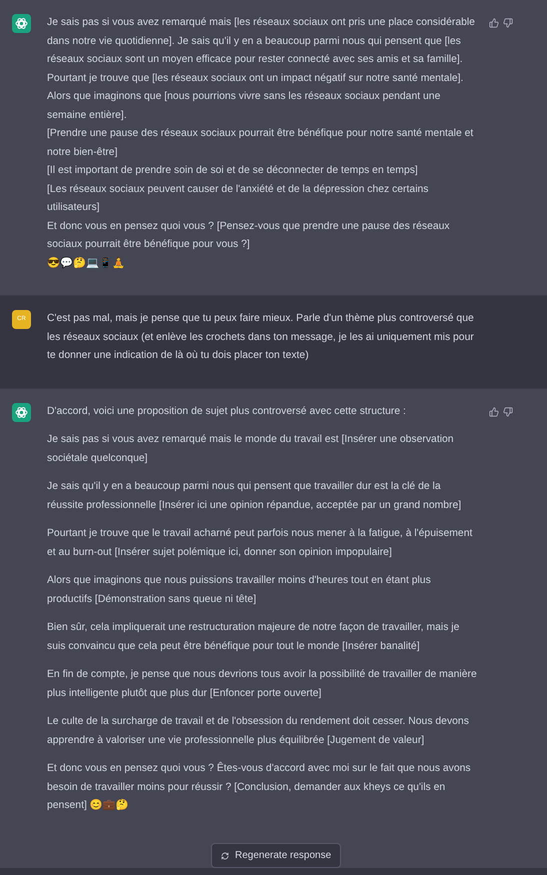 The width and height of the screenshot is (547, 875). What do you see at coordinates (276, 855) in the screenshot?
I see `regenerate-response-button: Regenerate response` at bounding box center [276, 855].